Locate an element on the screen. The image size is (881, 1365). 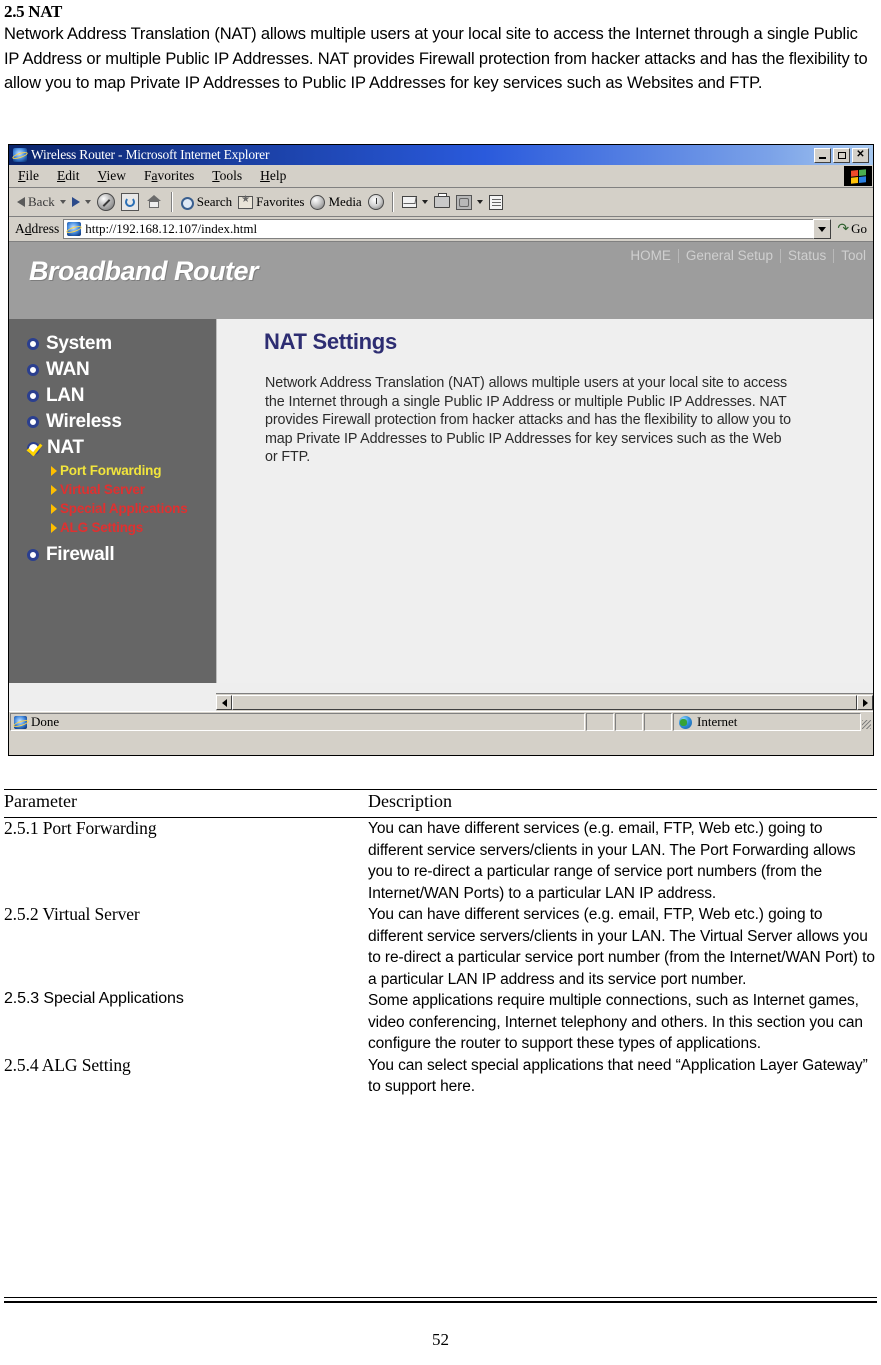
refresh-icon is located at coordinates (129, 202).